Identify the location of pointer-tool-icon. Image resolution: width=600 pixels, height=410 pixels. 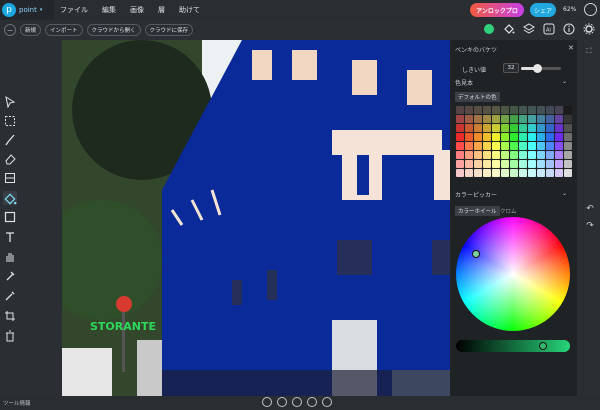
(10, 102).